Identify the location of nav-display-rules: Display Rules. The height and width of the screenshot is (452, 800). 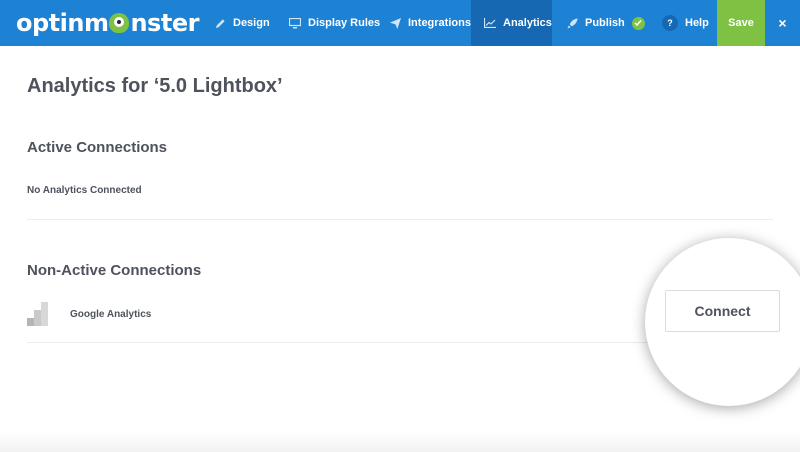
(334, 23).